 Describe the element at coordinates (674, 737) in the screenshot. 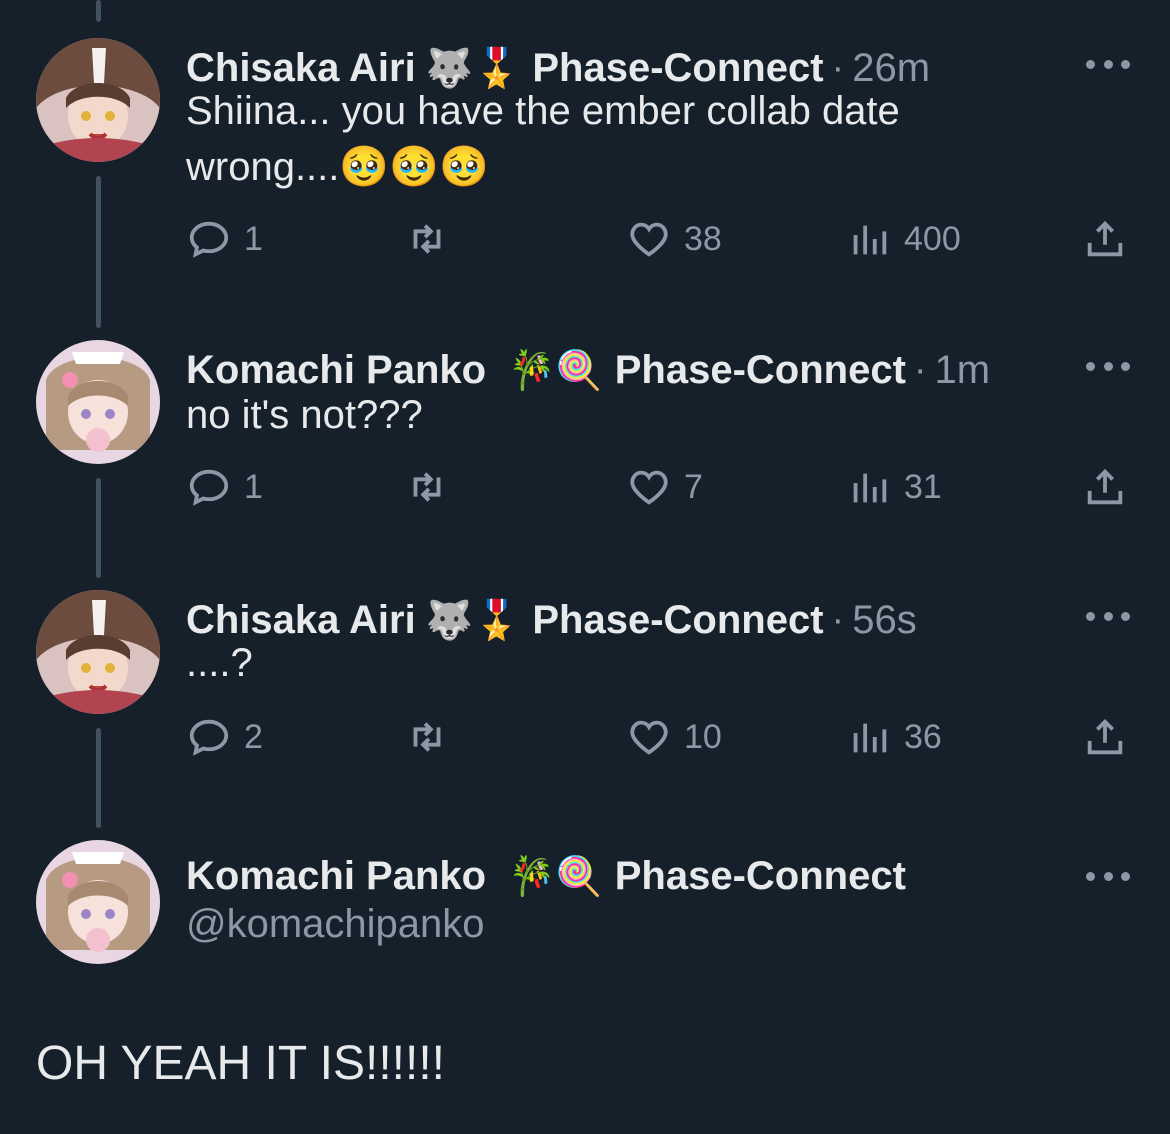

I see `like-button: 10` at that location.